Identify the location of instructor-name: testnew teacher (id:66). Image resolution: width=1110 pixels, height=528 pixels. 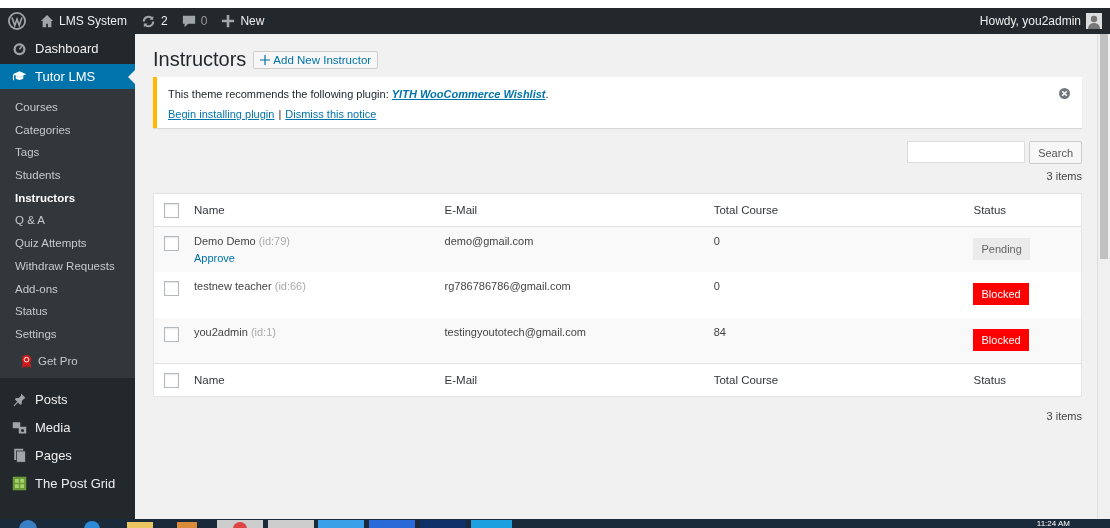
(250, 286).